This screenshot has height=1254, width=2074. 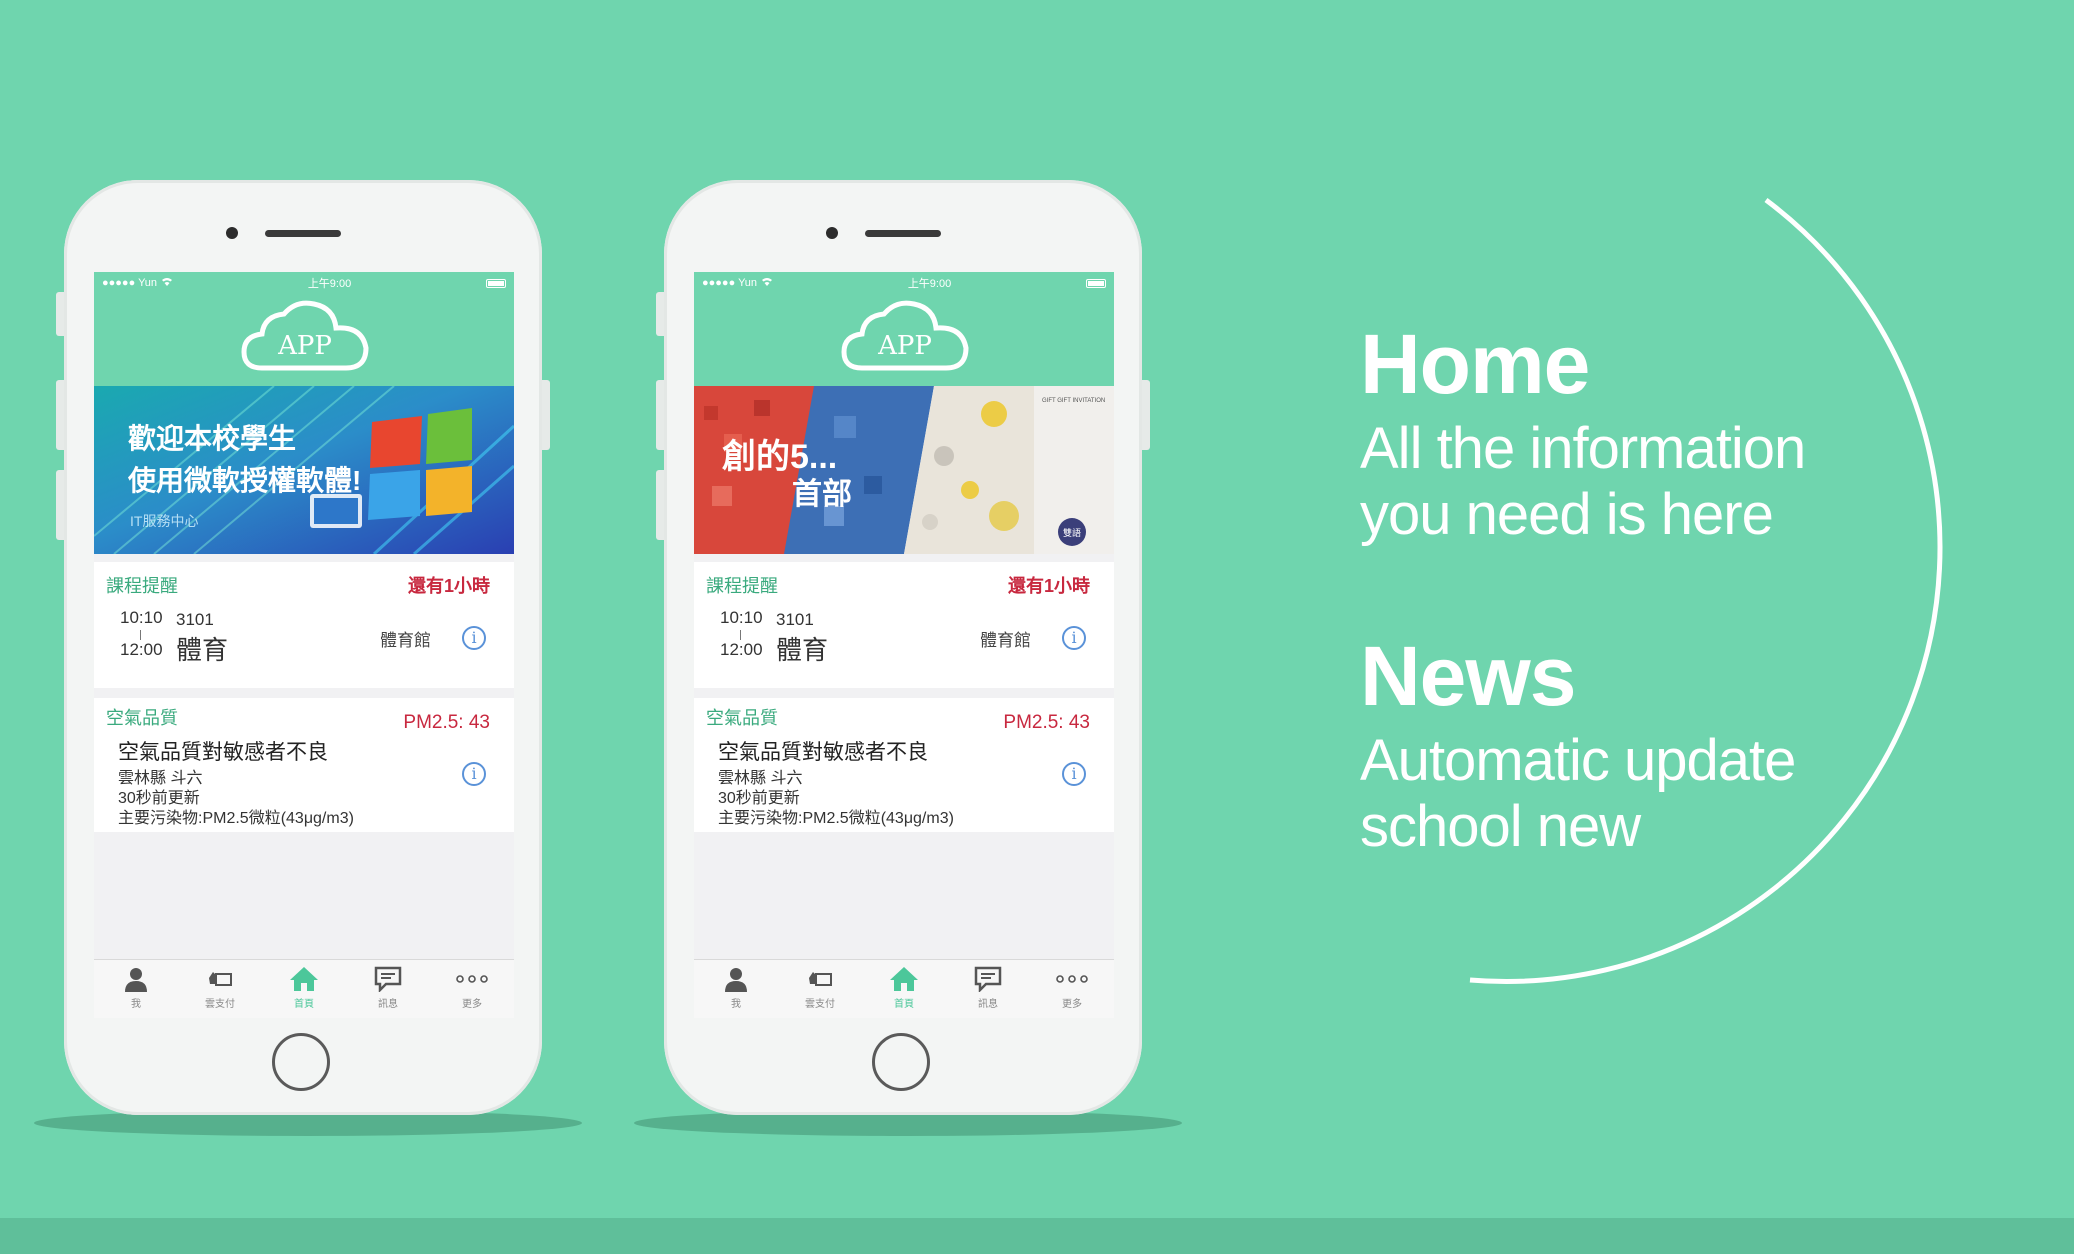 What do you see at coordinates (1583, 448) in the screenshot?
I see `home-line-1: All the information` at bounding box center [1583, 448].